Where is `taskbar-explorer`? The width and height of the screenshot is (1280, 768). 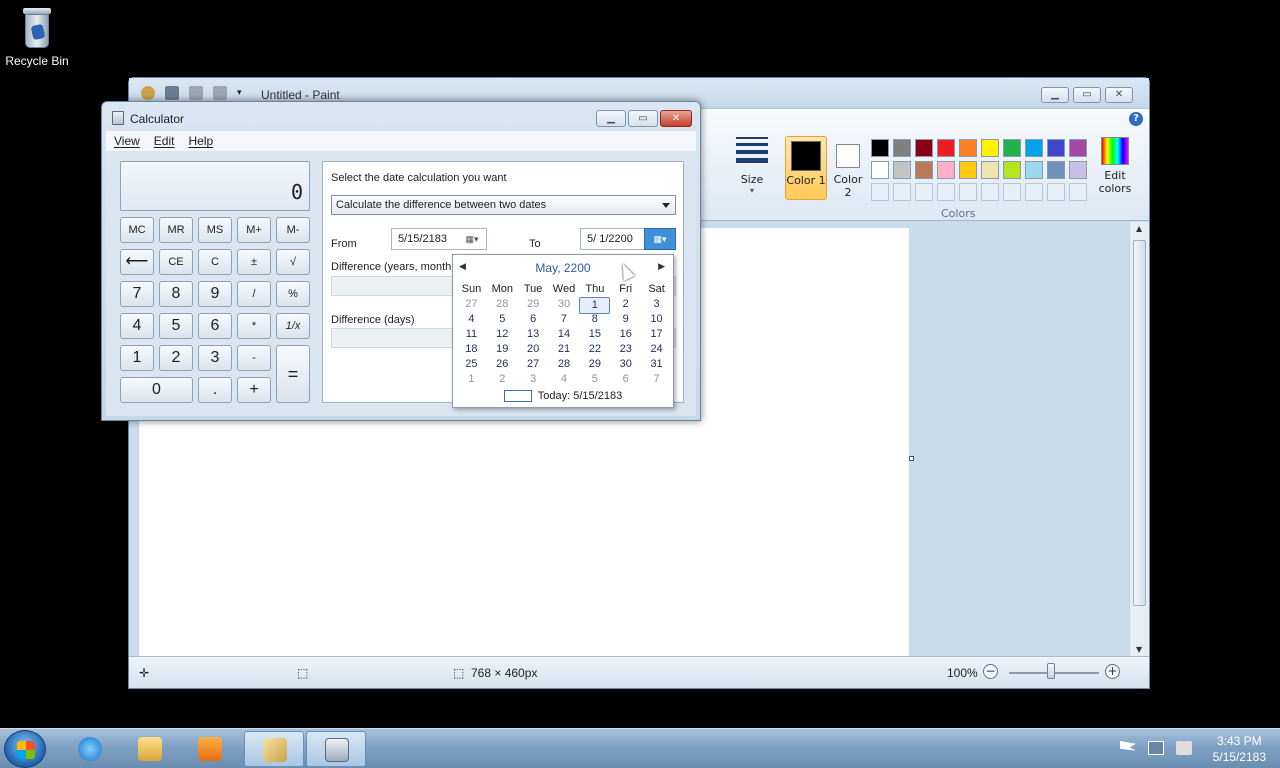 taskbar-explorer is located at coordinates (150, 749).